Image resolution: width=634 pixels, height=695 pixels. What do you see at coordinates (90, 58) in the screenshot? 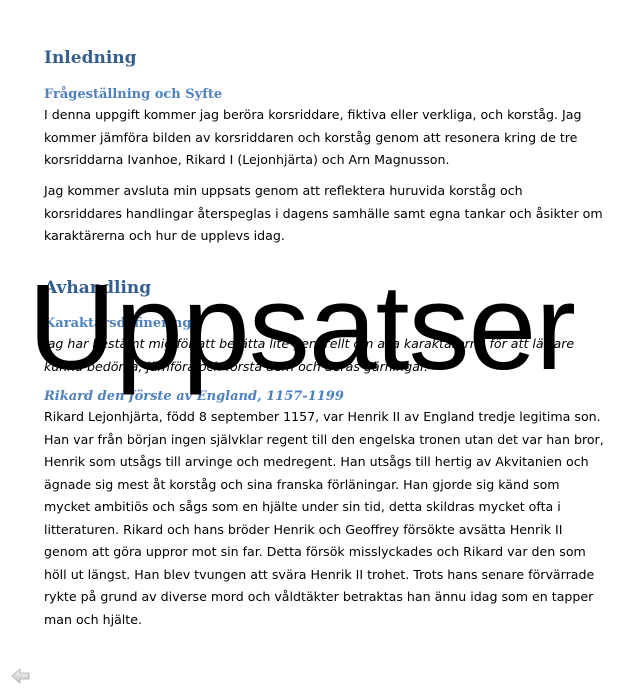
I see `heading-inledning: Inledning` at bounding box center [90, 58].